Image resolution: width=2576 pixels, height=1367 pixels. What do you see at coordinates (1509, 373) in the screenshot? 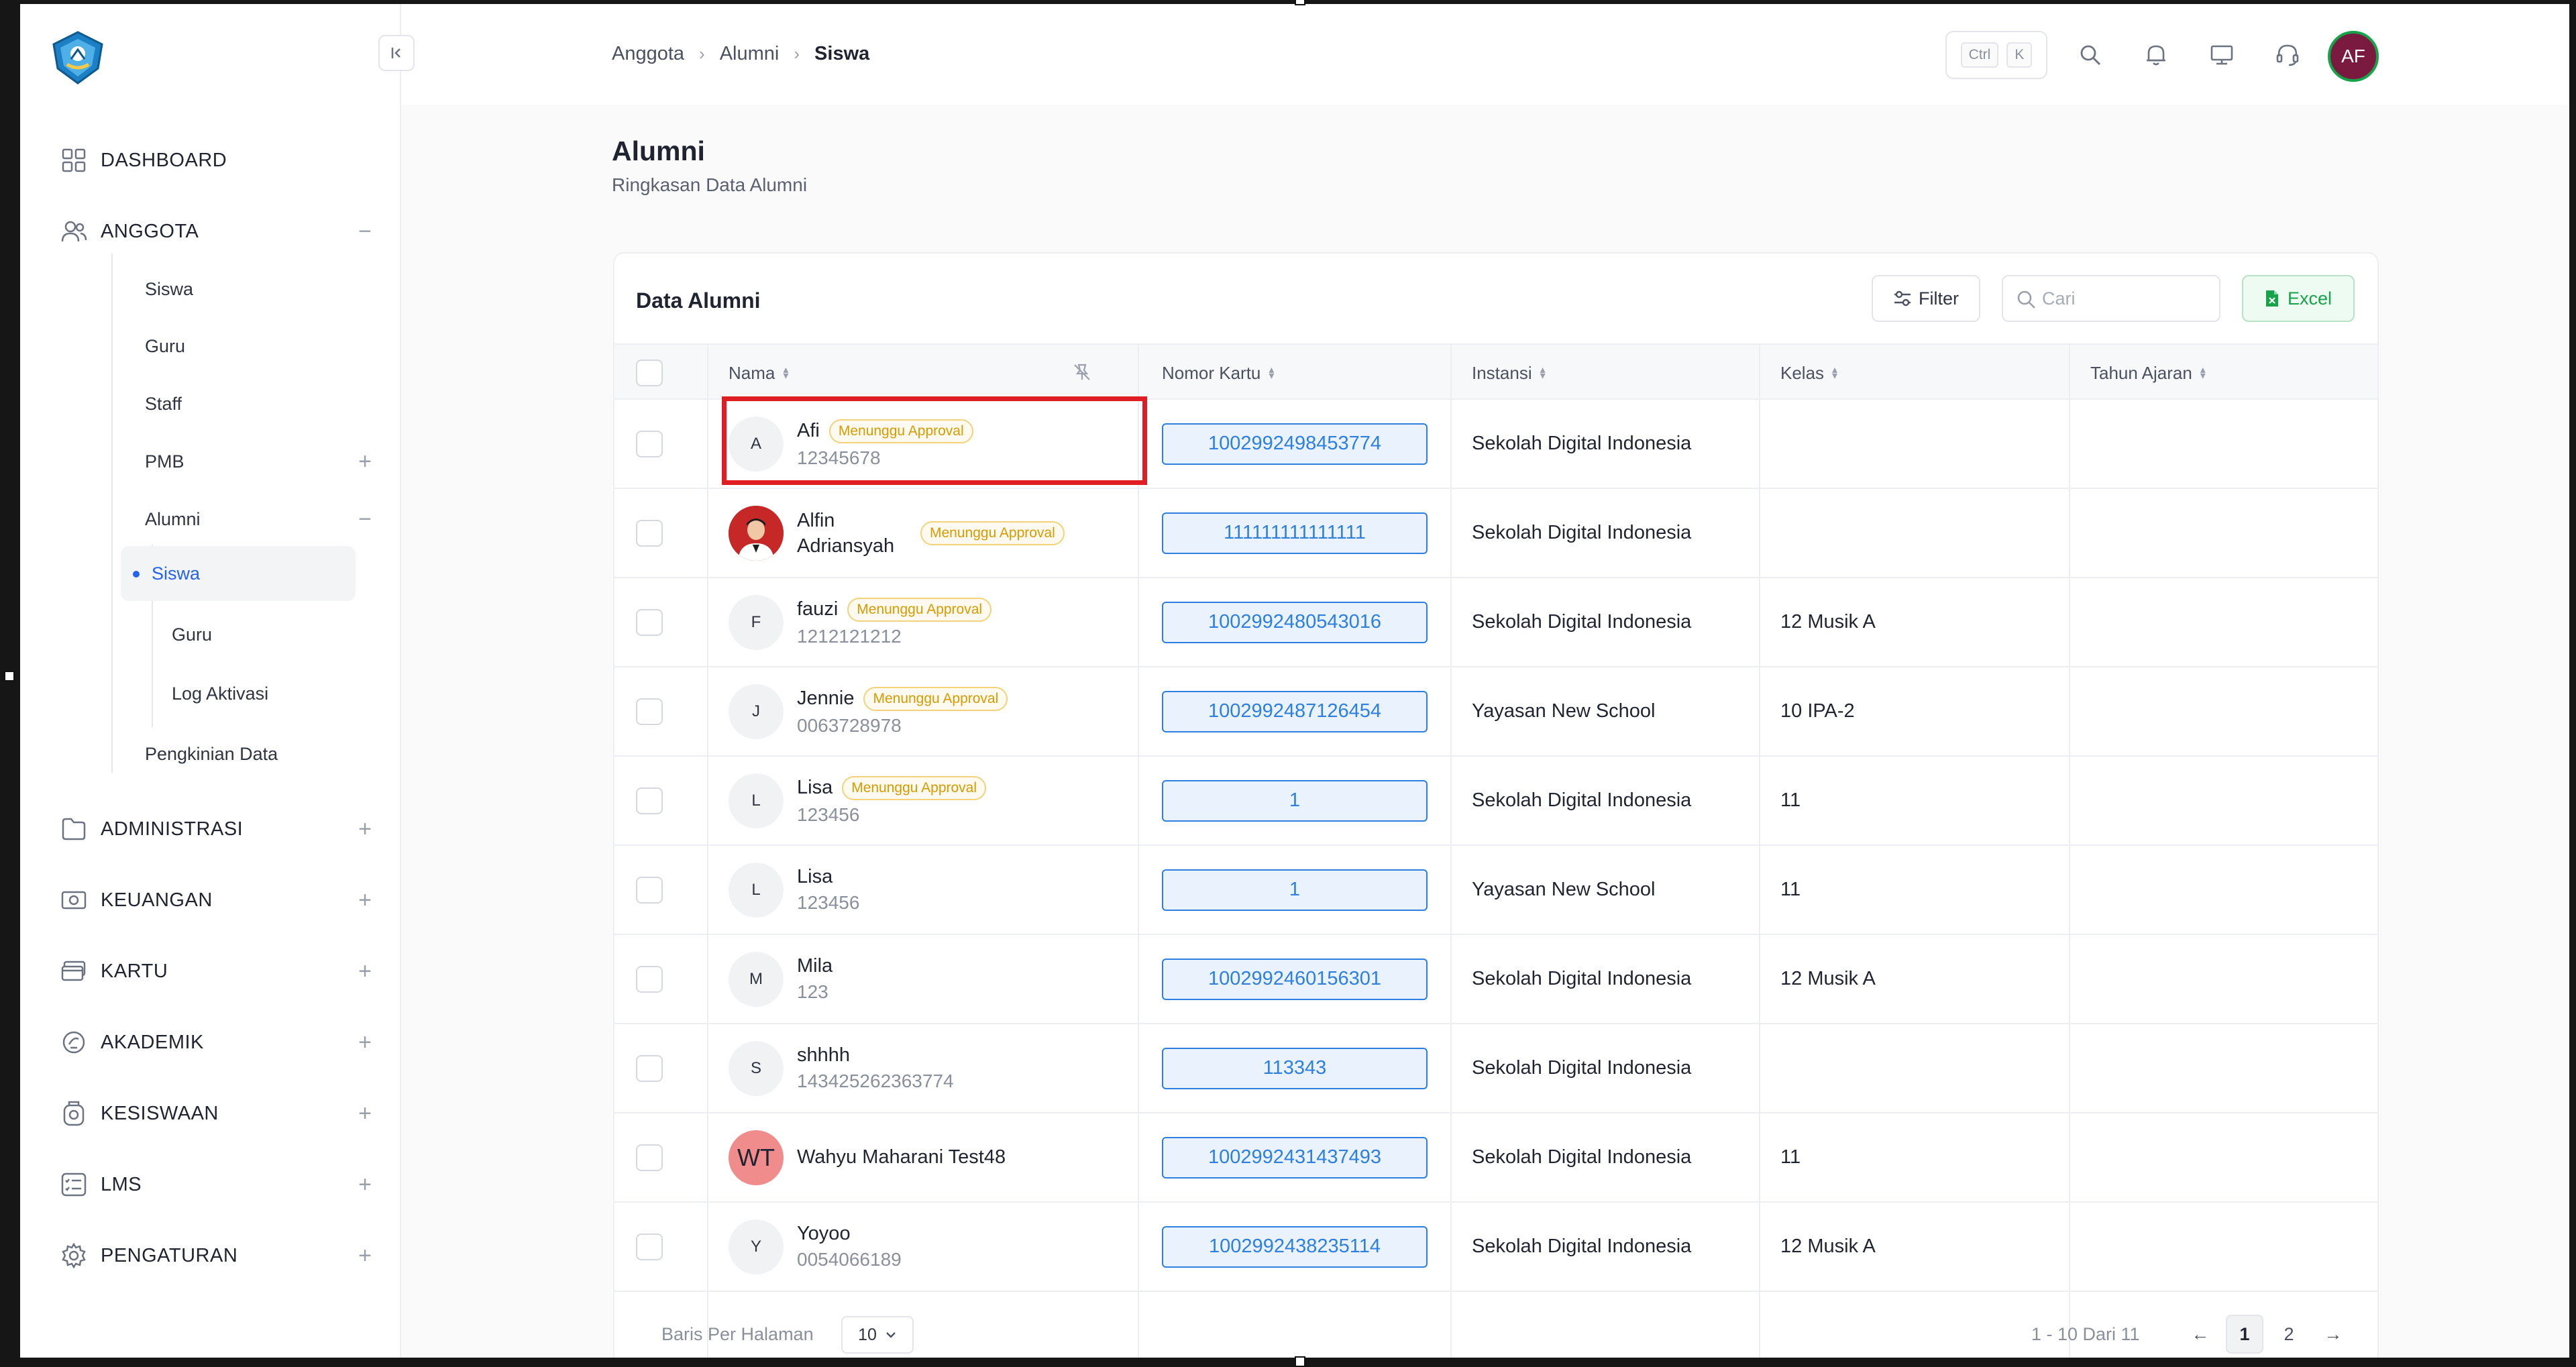
I see `column-header-instansi: Instansi ▴ ▾` at bounding box center [1509, 373].